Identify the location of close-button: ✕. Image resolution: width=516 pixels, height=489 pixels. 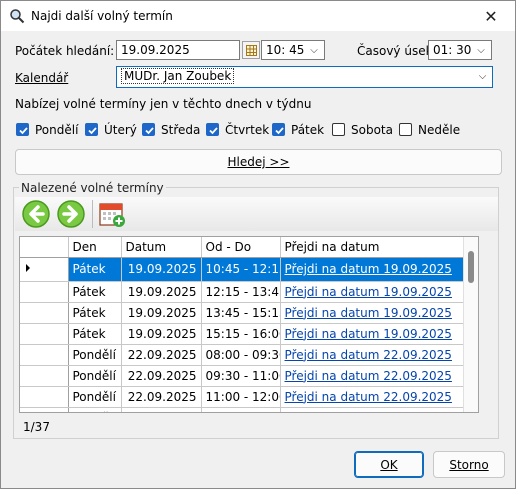
(491, 16).